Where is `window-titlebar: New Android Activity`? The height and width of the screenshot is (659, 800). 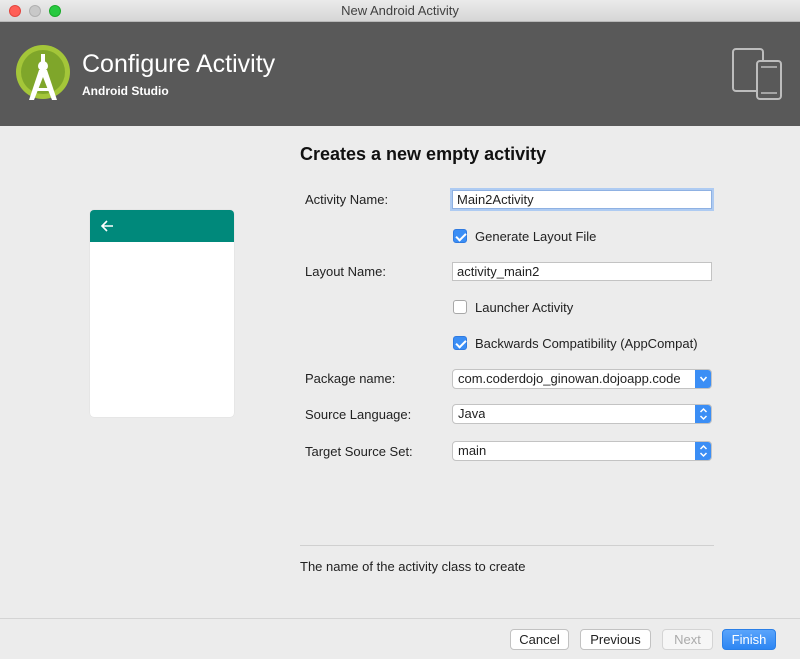 window-titlebar: New Android Activity is located at coordinates (400, 11).